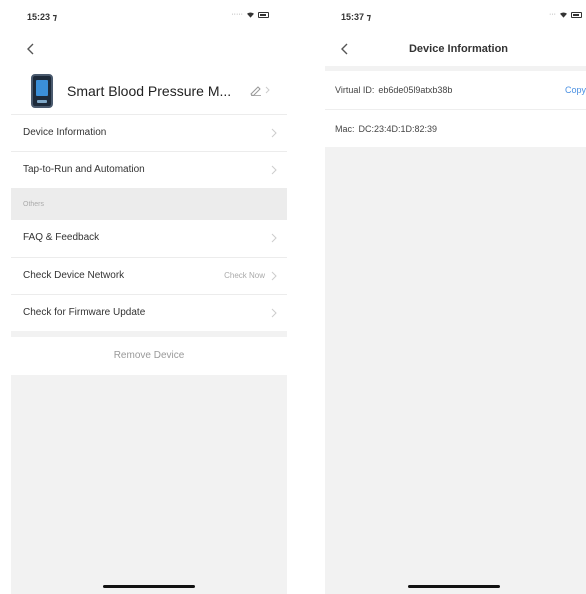  What do you see at coordinates (415, 90) in the screenshot?
I see `virtual-id-value: eb6de05l9atxb38b` at bounding box center [415, 90].